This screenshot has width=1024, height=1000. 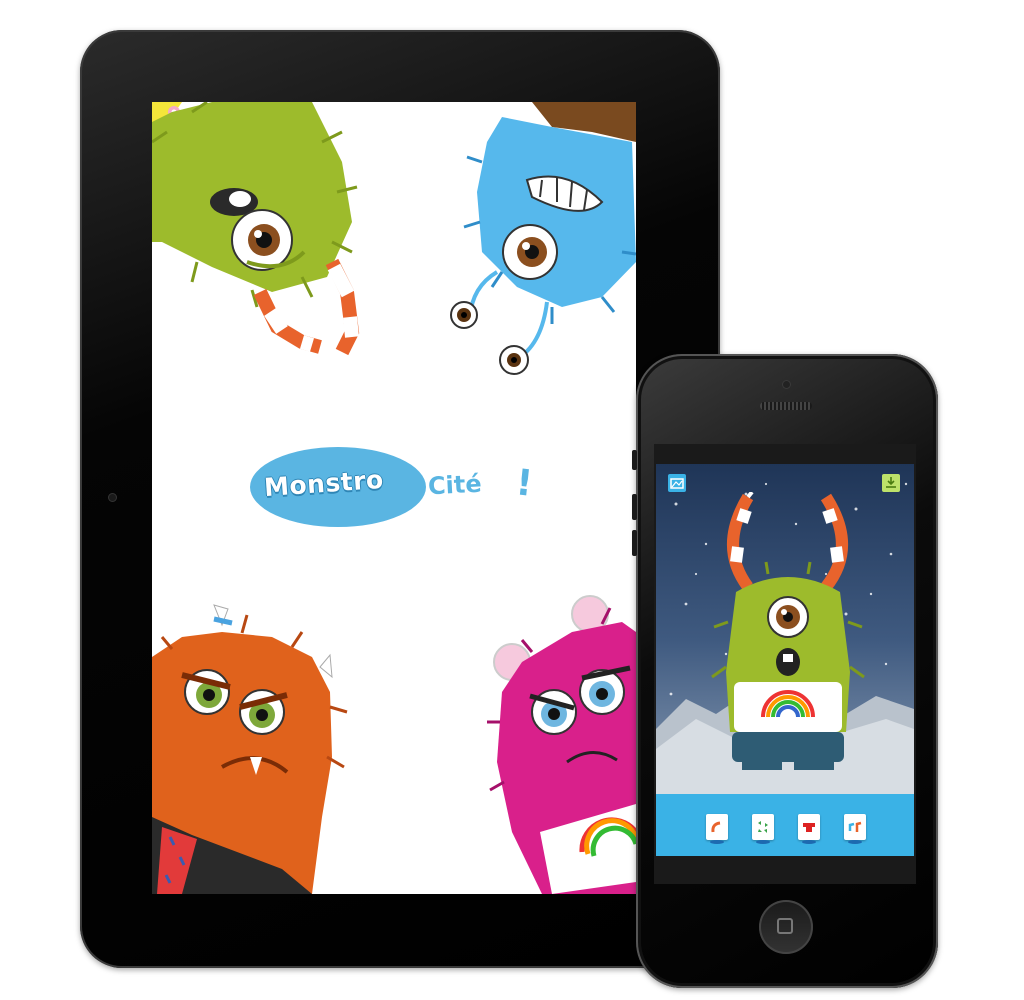 I want to click on volume-up-button, so click(x=634, y=507).